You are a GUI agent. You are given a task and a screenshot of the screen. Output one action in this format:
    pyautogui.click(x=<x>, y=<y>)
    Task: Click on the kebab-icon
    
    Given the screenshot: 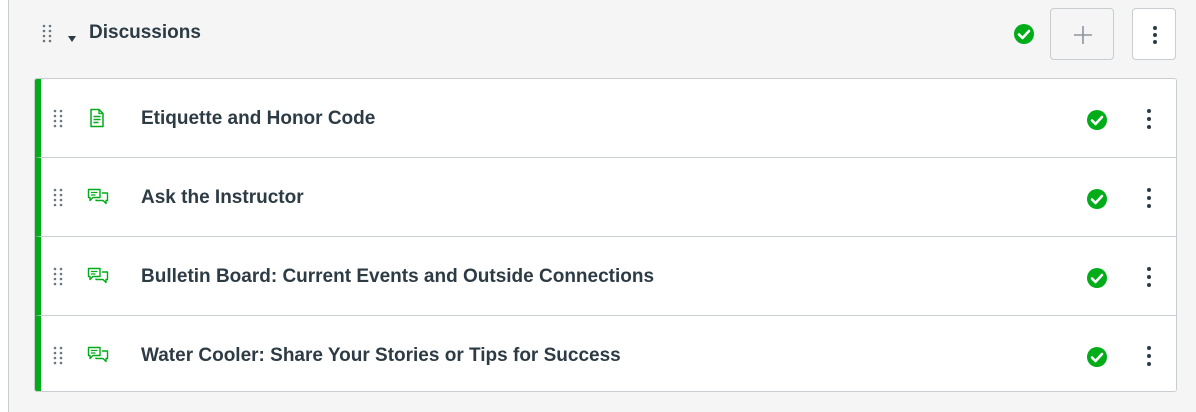 What is the action you would take?
    pyautogui.click(x=1155, y=35)
    